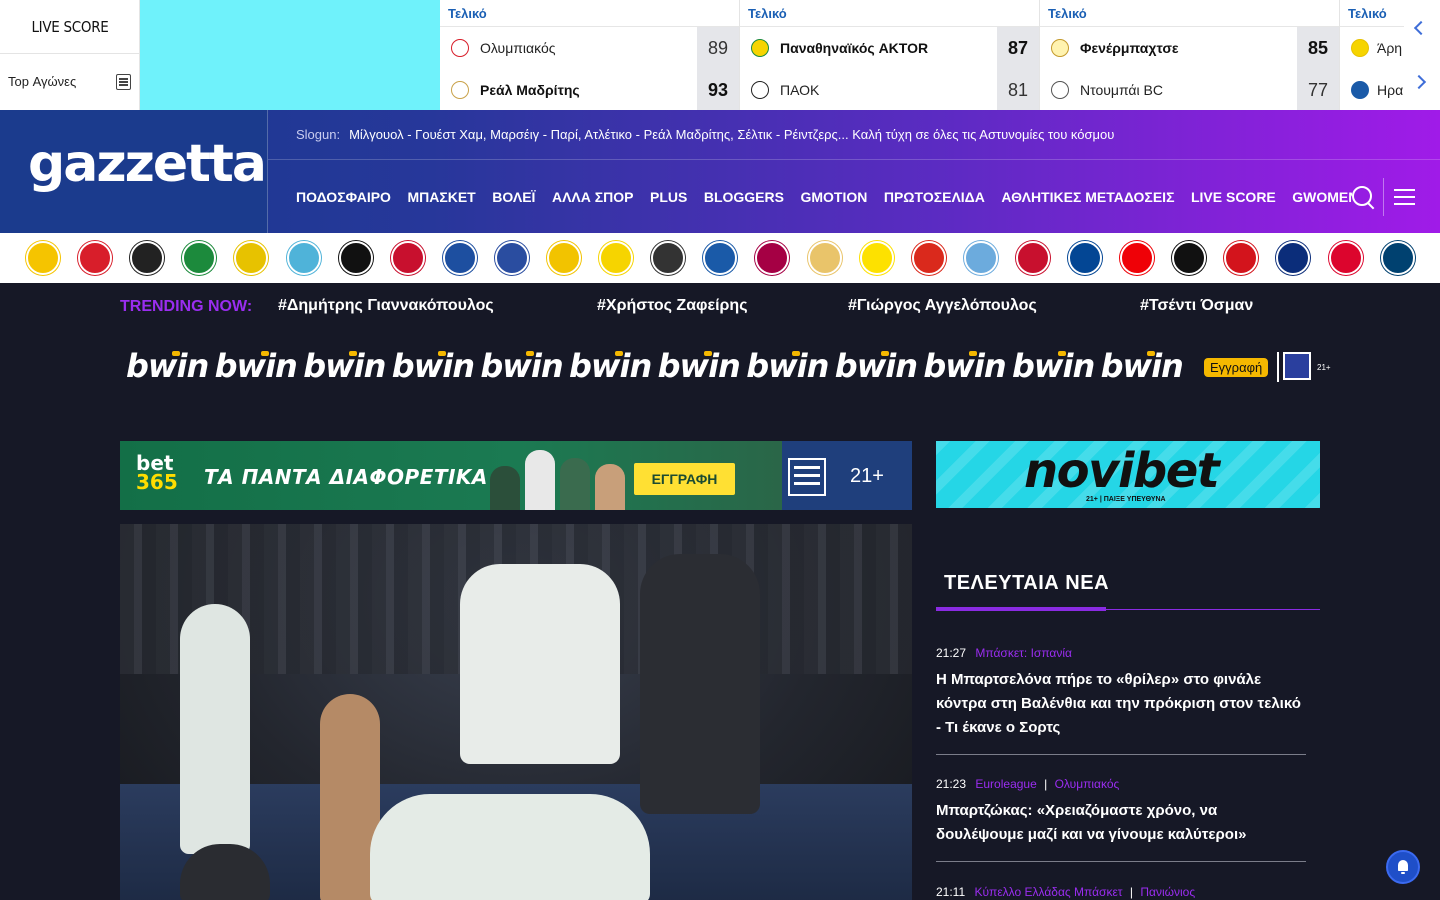 The width and height of the screenshot is (1440, 900). What do you see at coordinates (942, 306) in the screenshot?
I see `trending-tag: #Γιώργος Αγγελόπουλος` at bounding box center [942, 306].